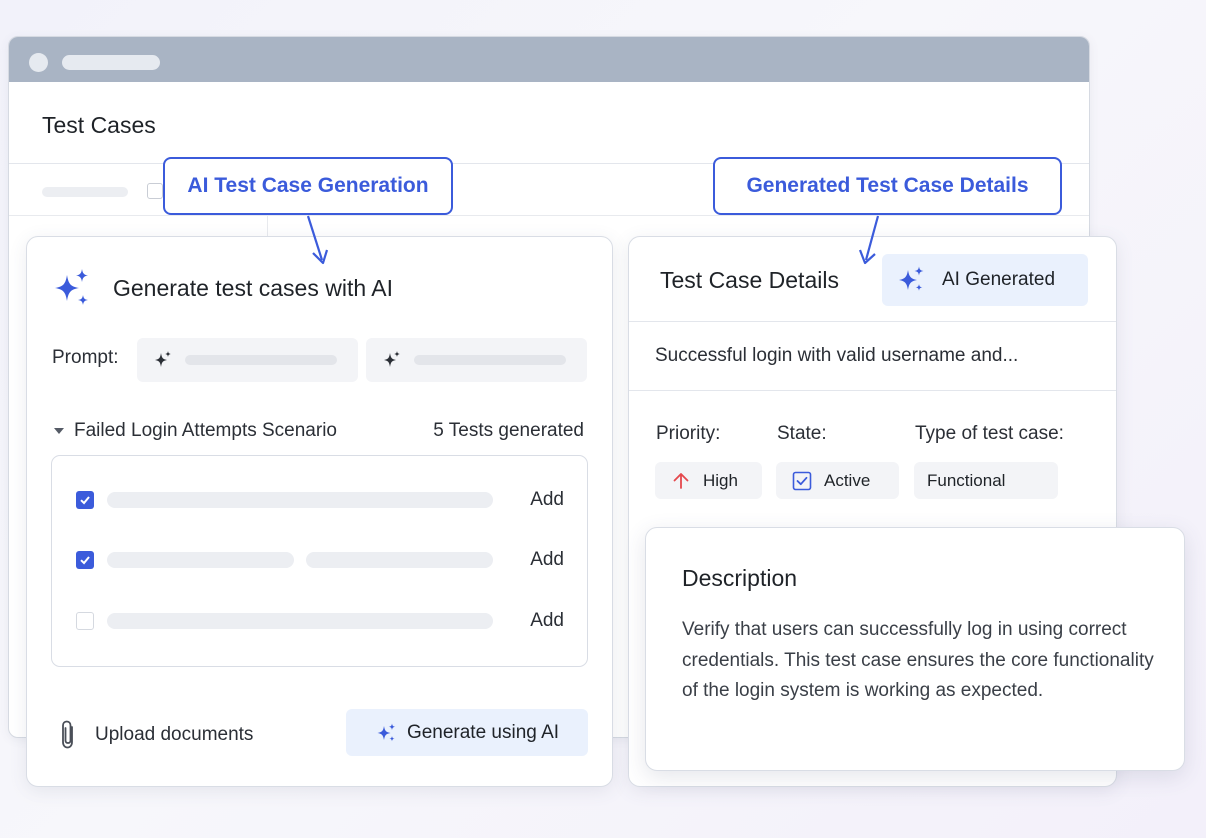  I want to click on toolbar-file-icon, so click(155, 191).